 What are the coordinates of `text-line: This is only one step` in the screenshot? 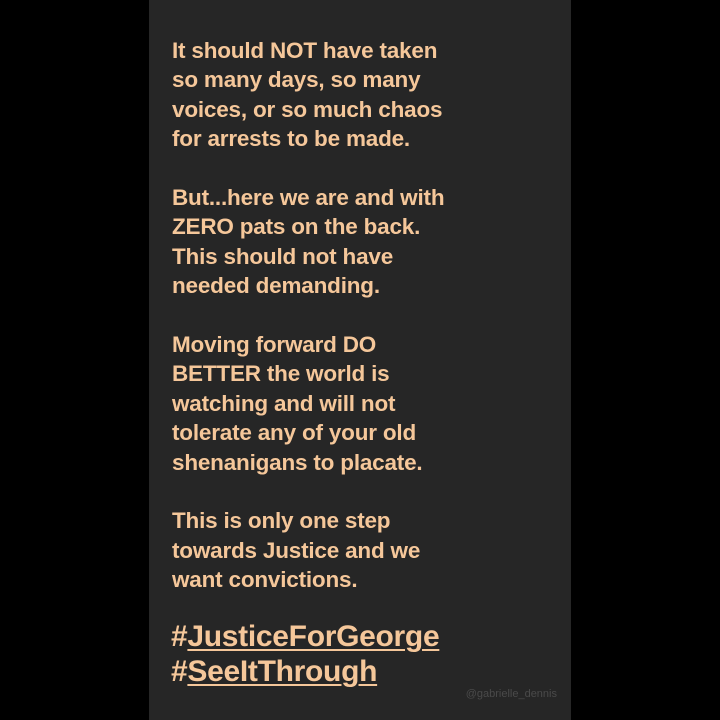 It's located at (281, 521).